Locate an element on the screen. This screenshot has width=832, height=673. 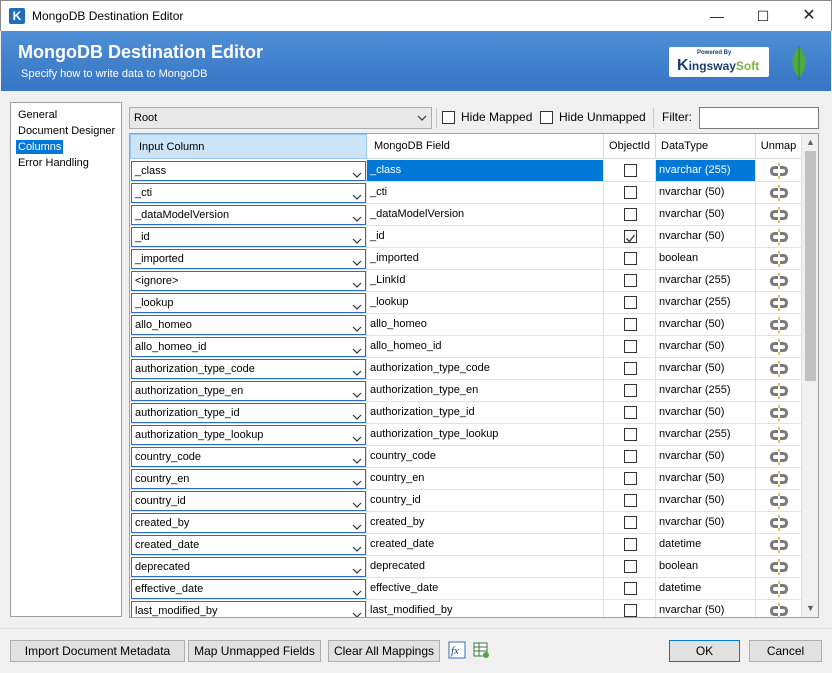
mongodb-field-cell: _cti is located at coordinates (485, 193).